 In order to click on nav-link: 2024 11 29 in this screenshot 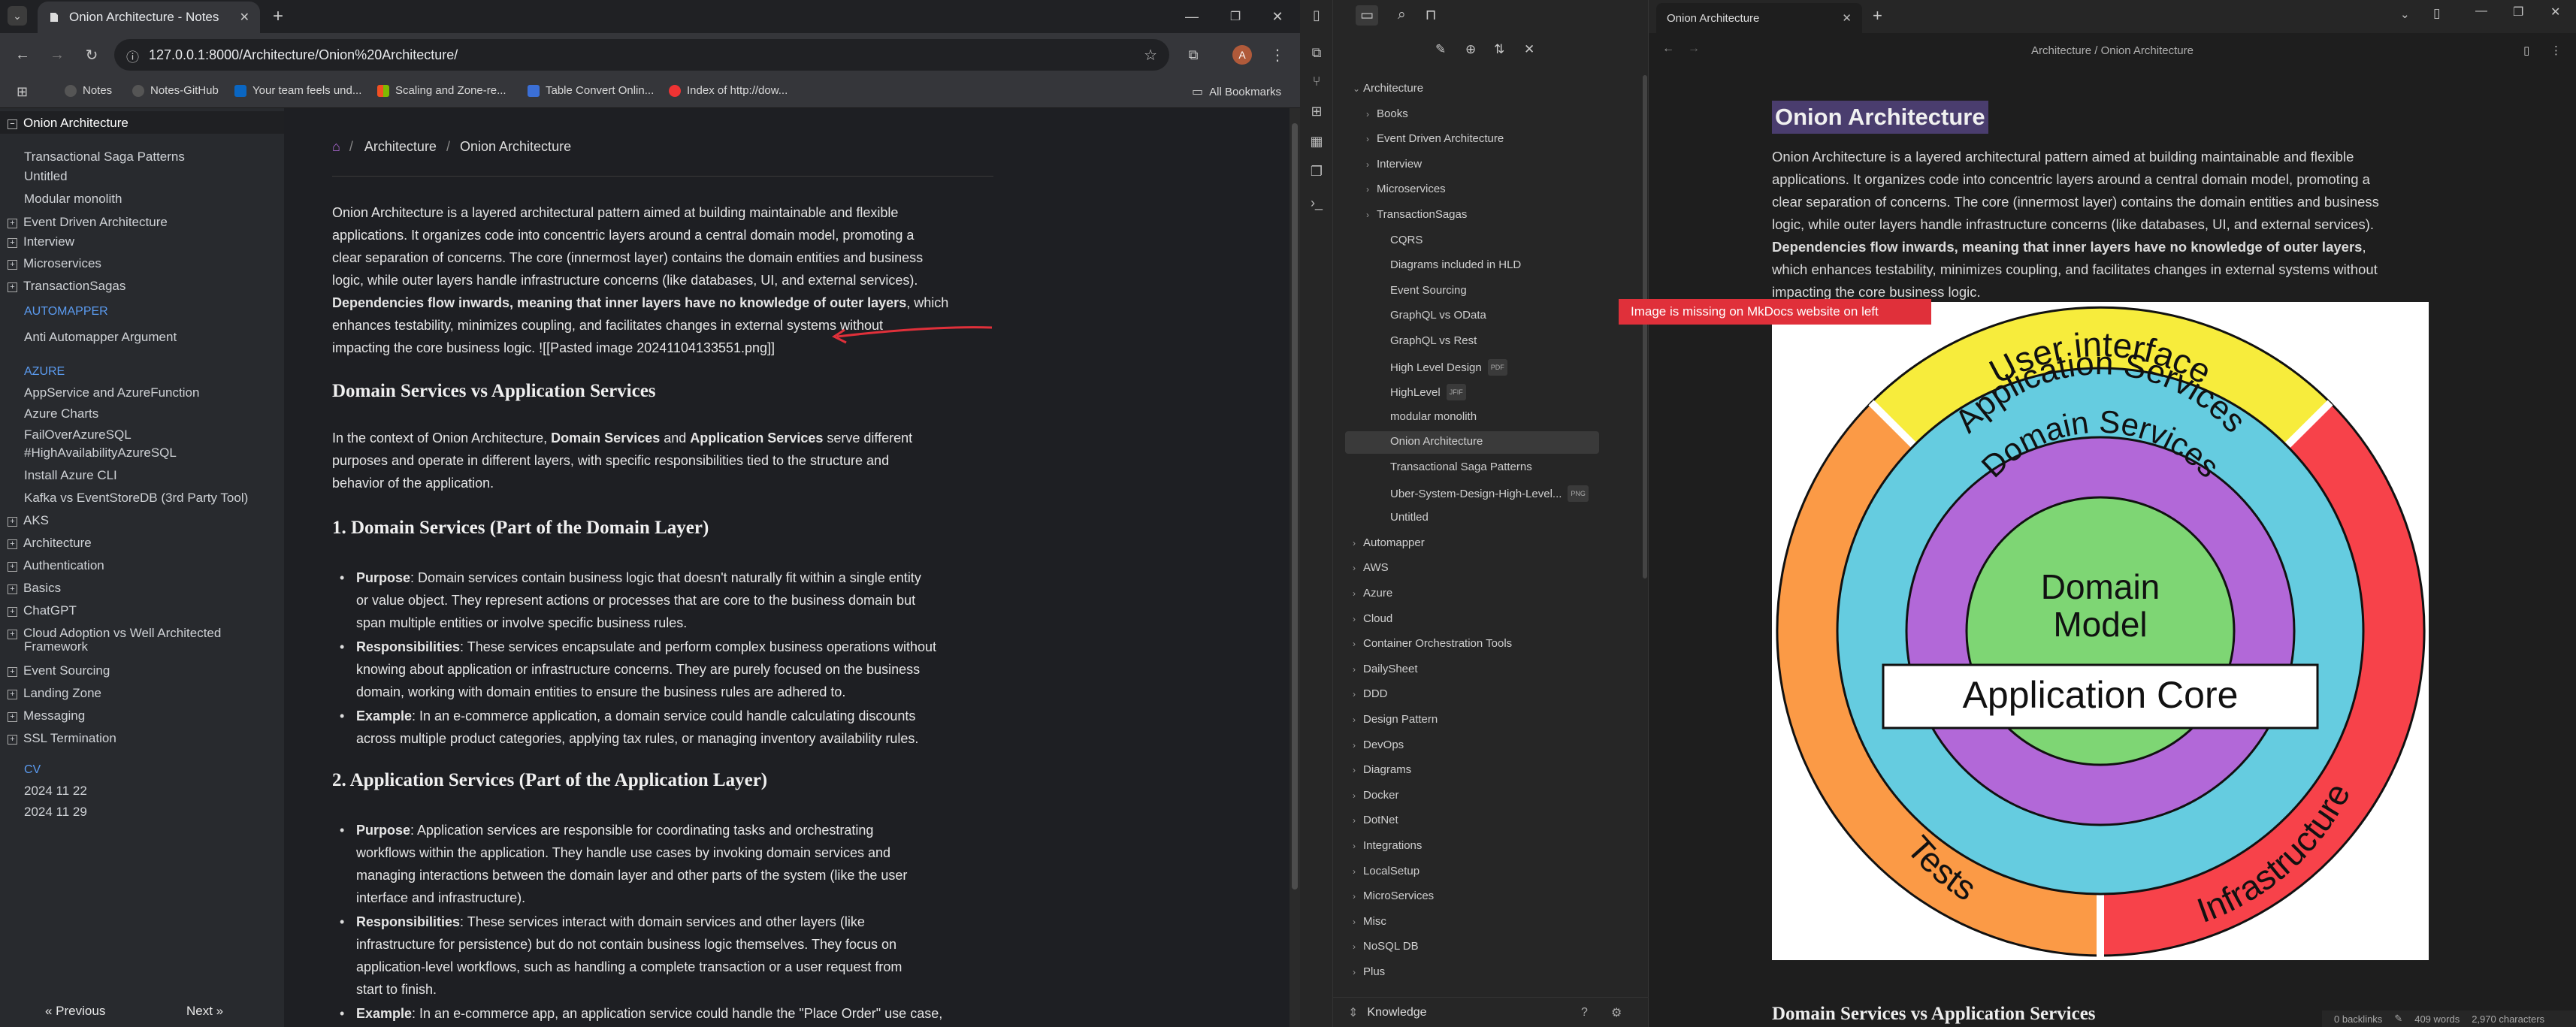, I will do `click(56, 812)`.